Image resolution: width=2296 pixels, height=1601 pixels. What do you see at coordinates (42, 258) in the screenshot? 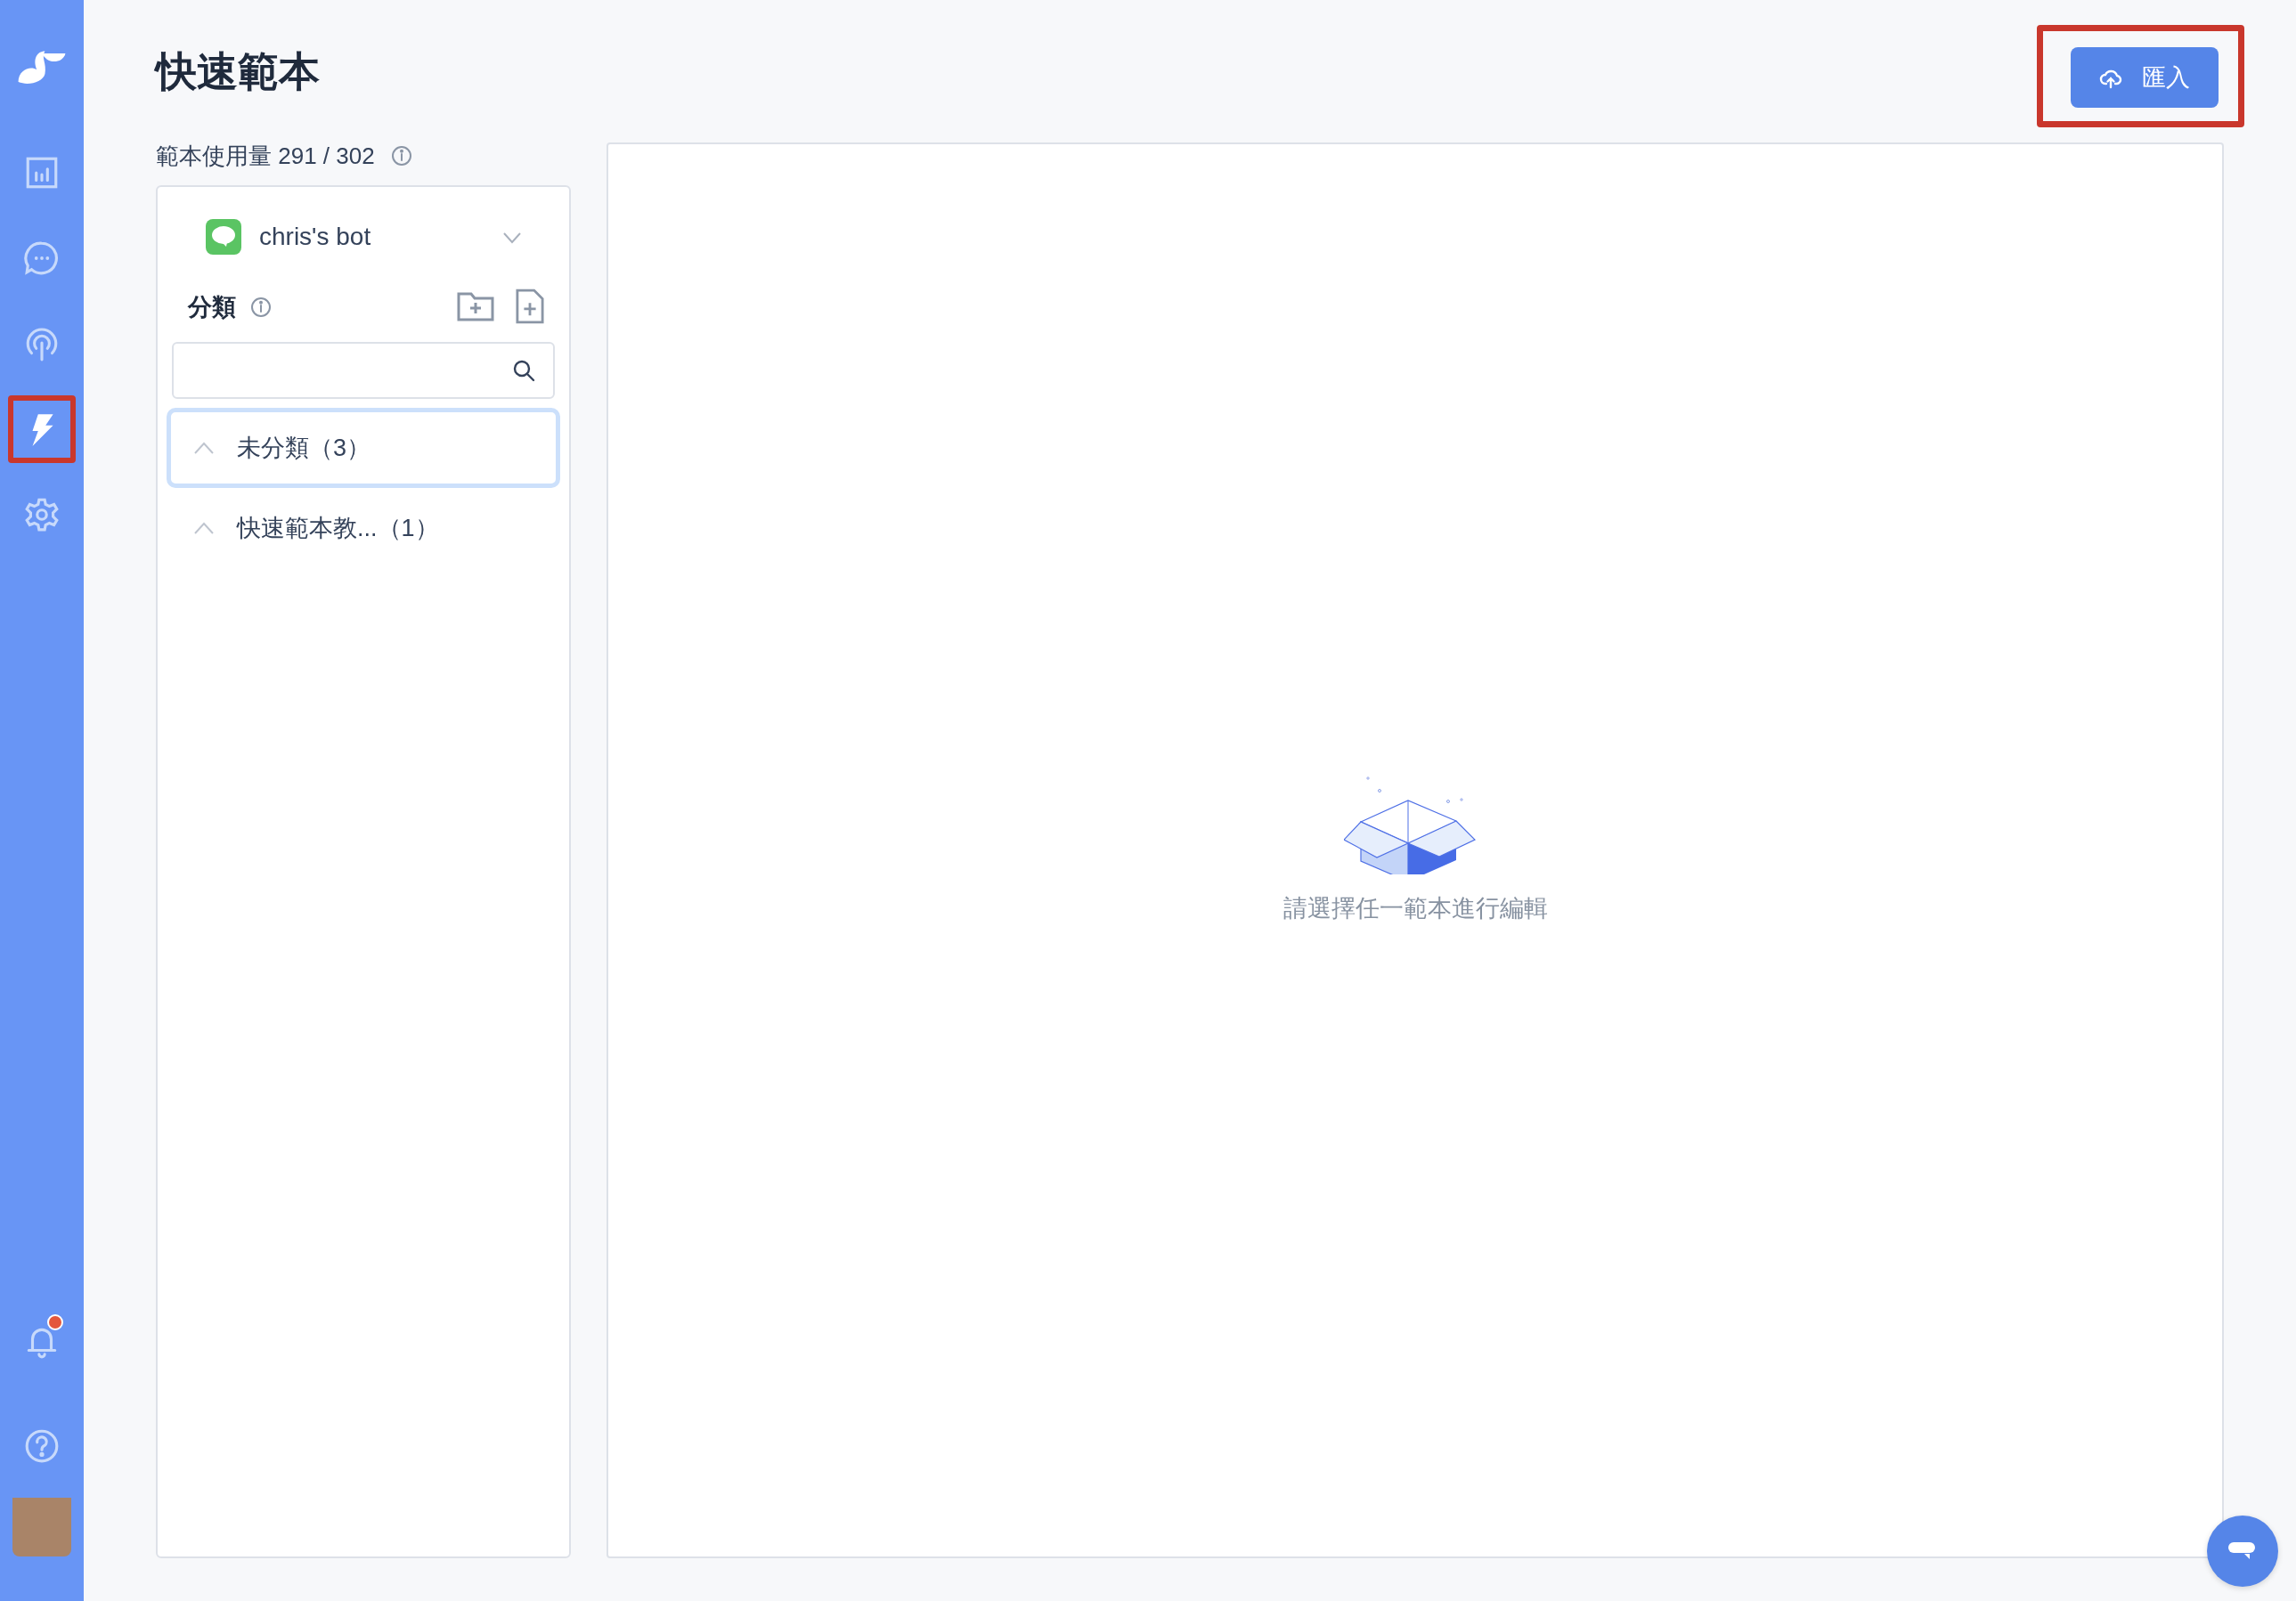
I see `chat-icon` at bounding box center [42, 258].